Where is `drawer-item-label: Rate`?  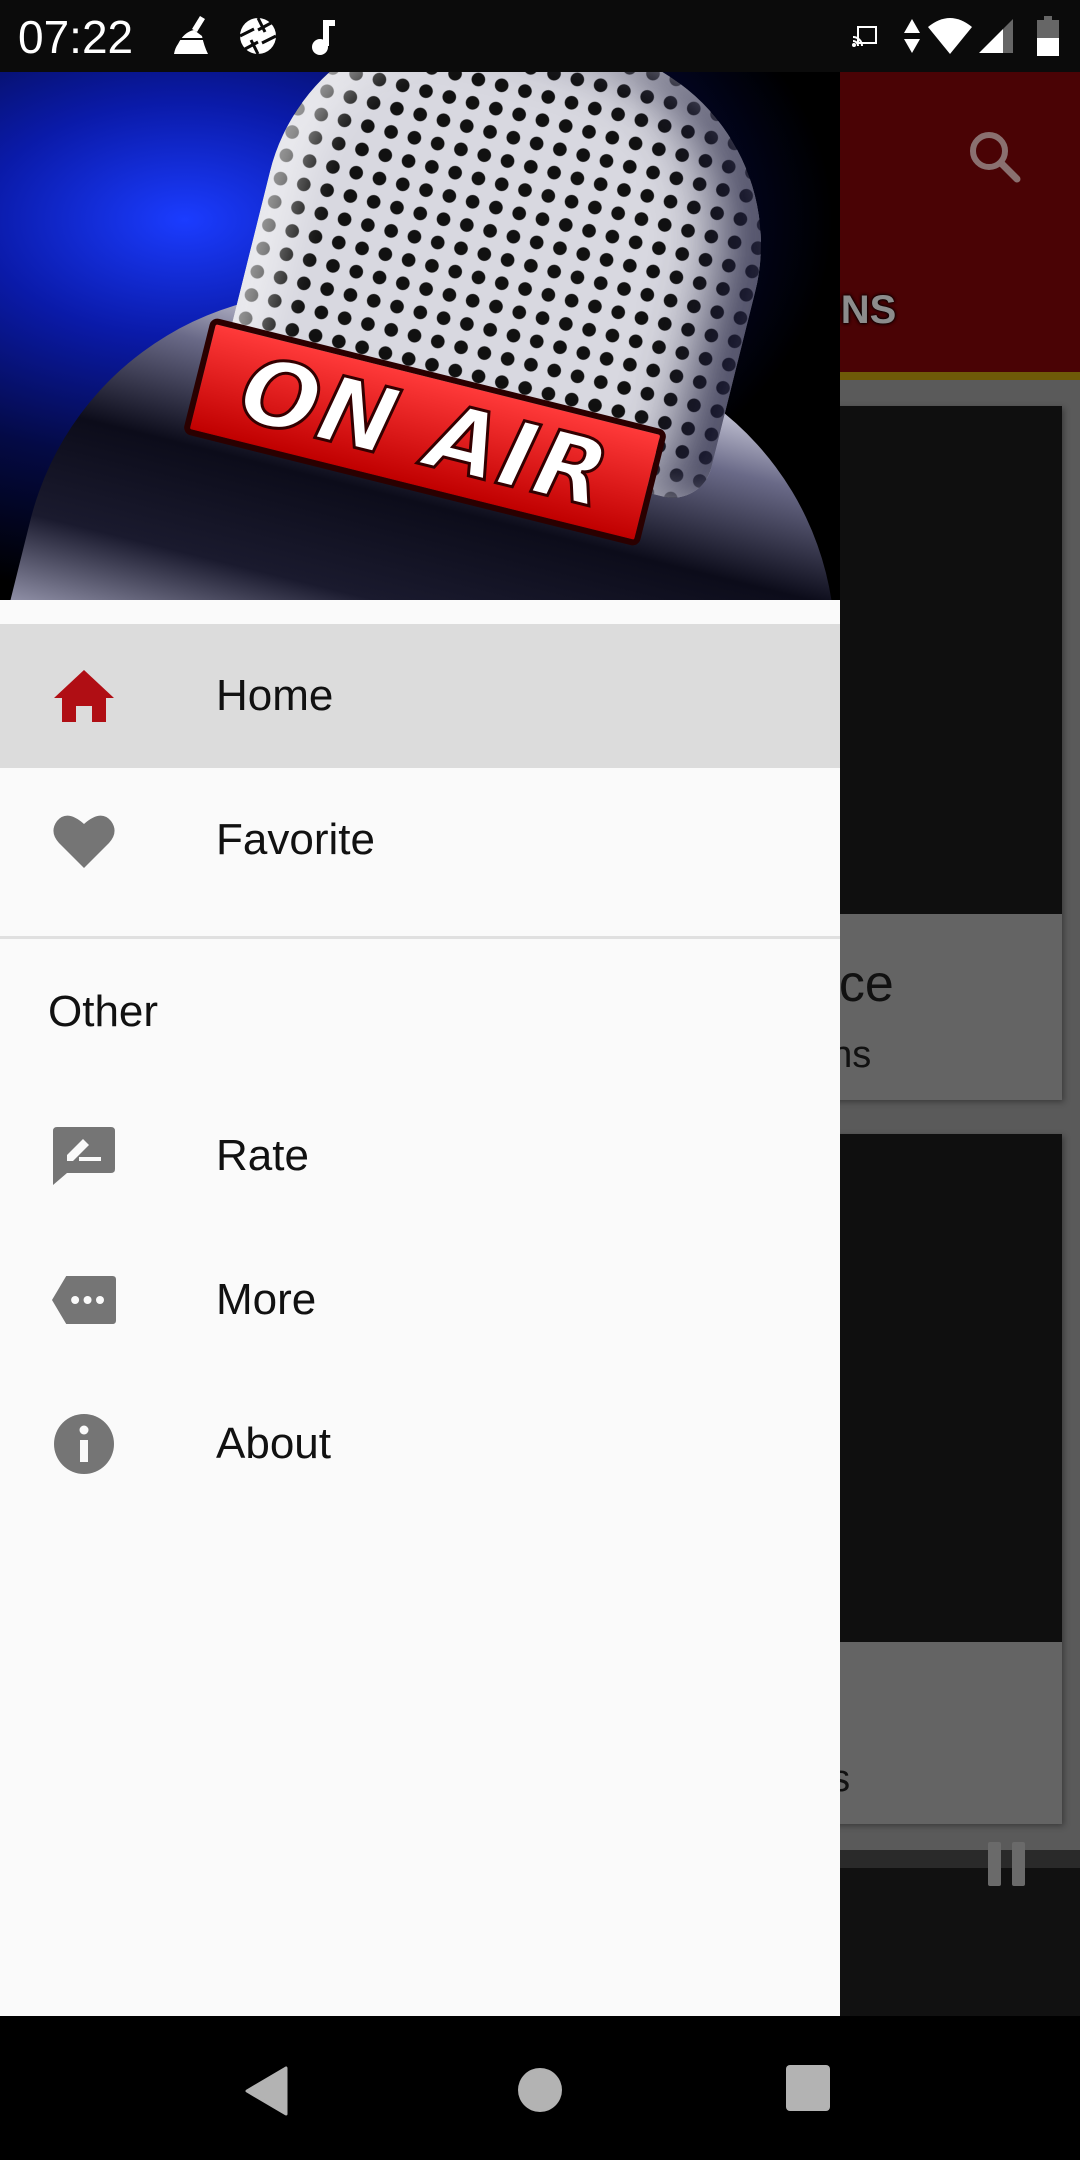
drawer-item-label: Rate is located at coordinates (262, 1155).